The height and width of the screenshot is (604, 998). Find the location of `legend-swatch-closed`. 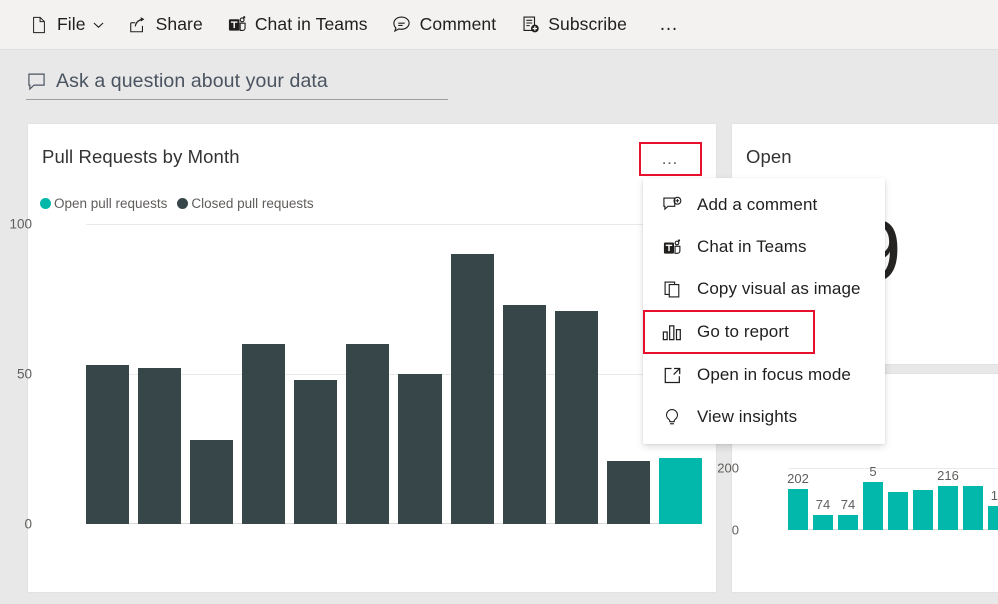

legend-swatch-closed is located at coordinates (183, 203).